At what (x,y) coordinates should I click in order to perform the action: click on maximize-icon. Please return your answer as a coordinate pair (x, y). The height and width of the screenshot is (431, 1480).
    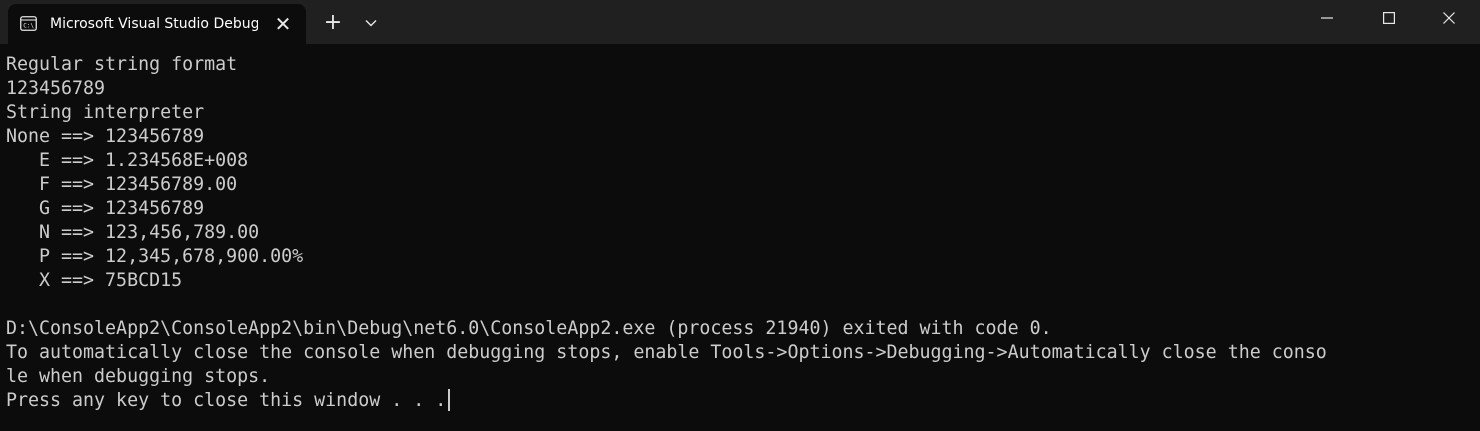
    Looking at the image, I should click on (1389, 18).